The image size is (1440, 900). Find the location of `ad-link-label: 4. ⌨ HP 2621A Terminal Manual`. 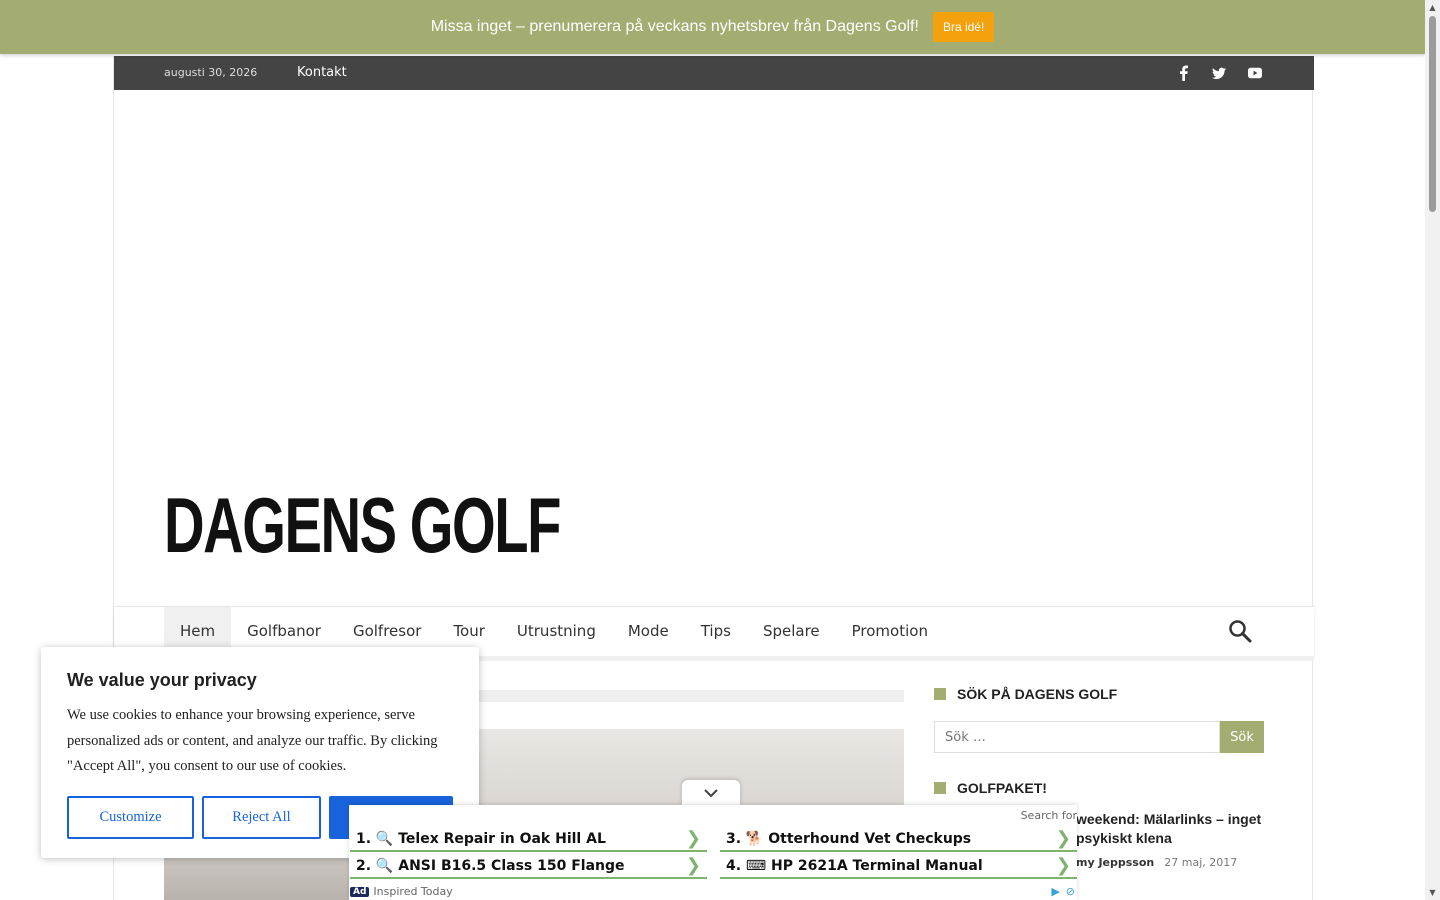

ad-link-label: 4. ⌨ HP 2621A Terminal Manual is located at coordinates (854, 865).